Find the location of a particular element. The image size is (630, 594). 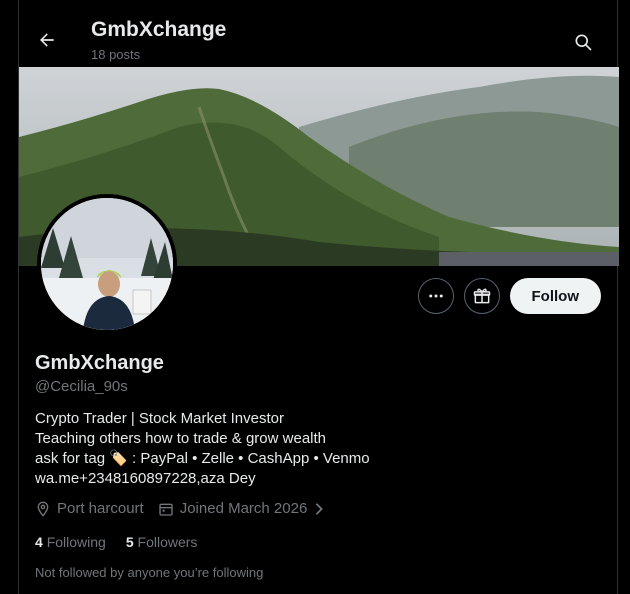

followers-label: Followers is located at coordinates (167, 542).